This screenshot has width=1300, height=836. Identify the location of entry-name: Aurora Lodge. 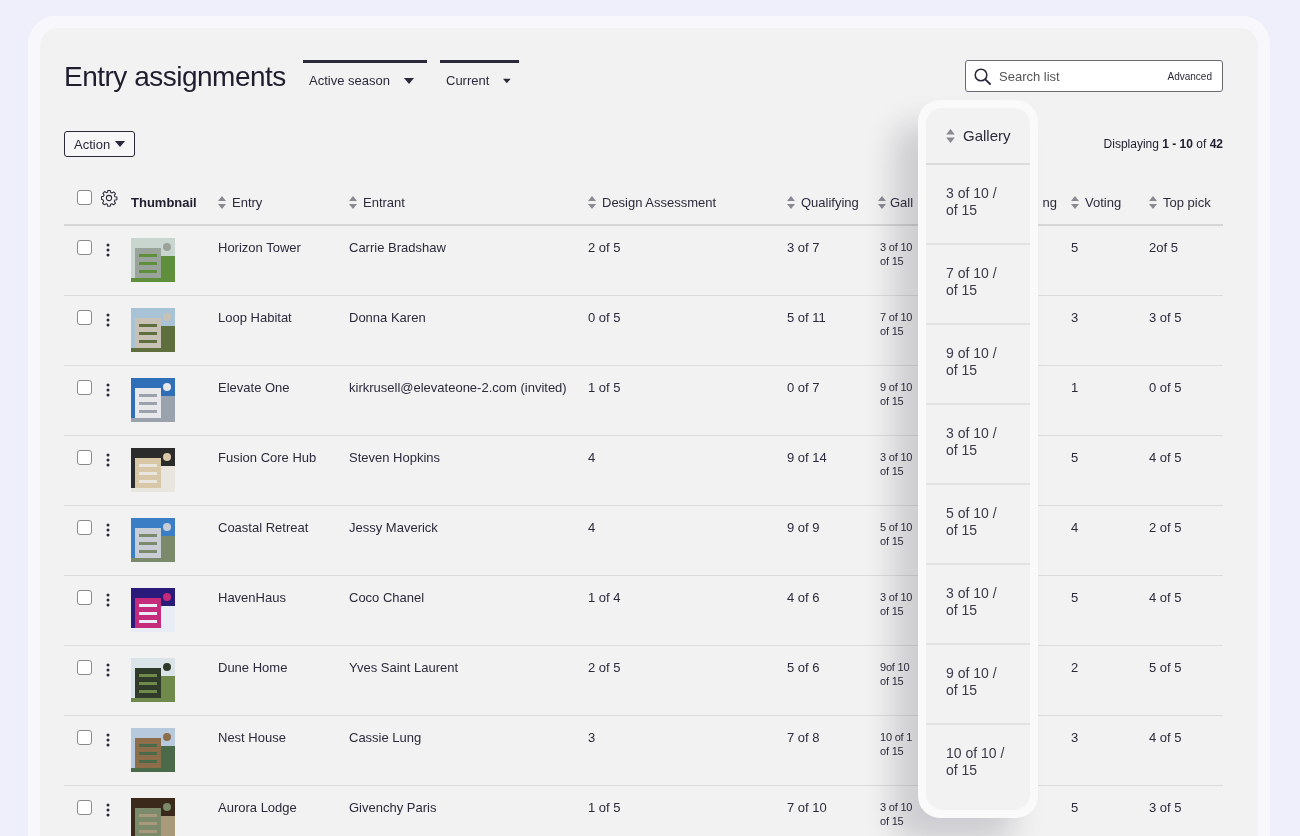
(257, 807).